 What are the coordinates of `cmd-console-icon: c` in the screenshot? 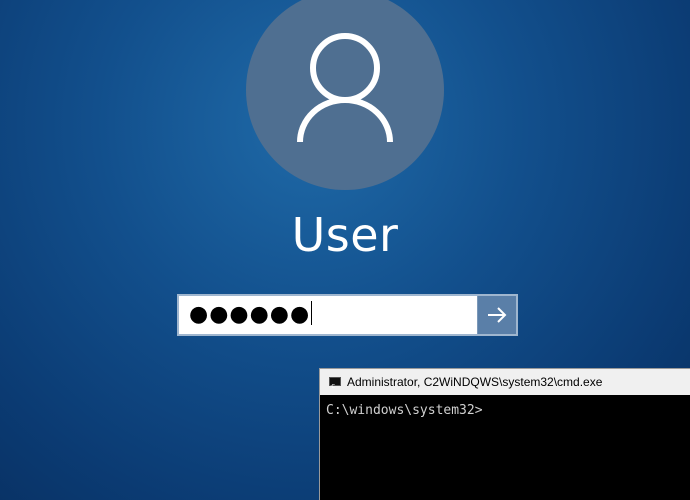 It's located at (335, 383).